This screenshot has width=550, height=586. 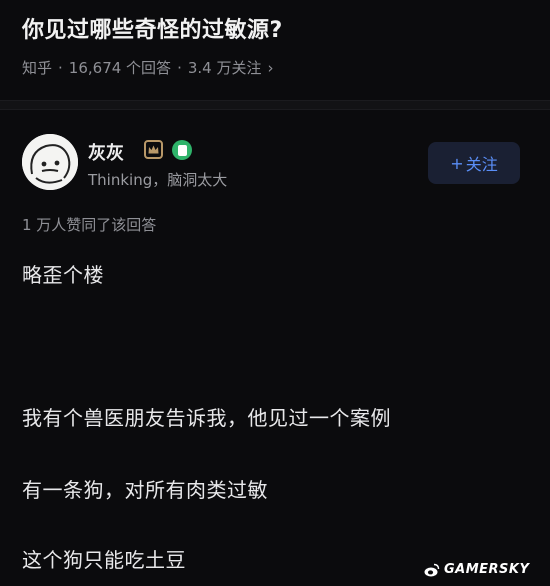 I want to click on follow-label: 关注, so click(x=481, y=164).